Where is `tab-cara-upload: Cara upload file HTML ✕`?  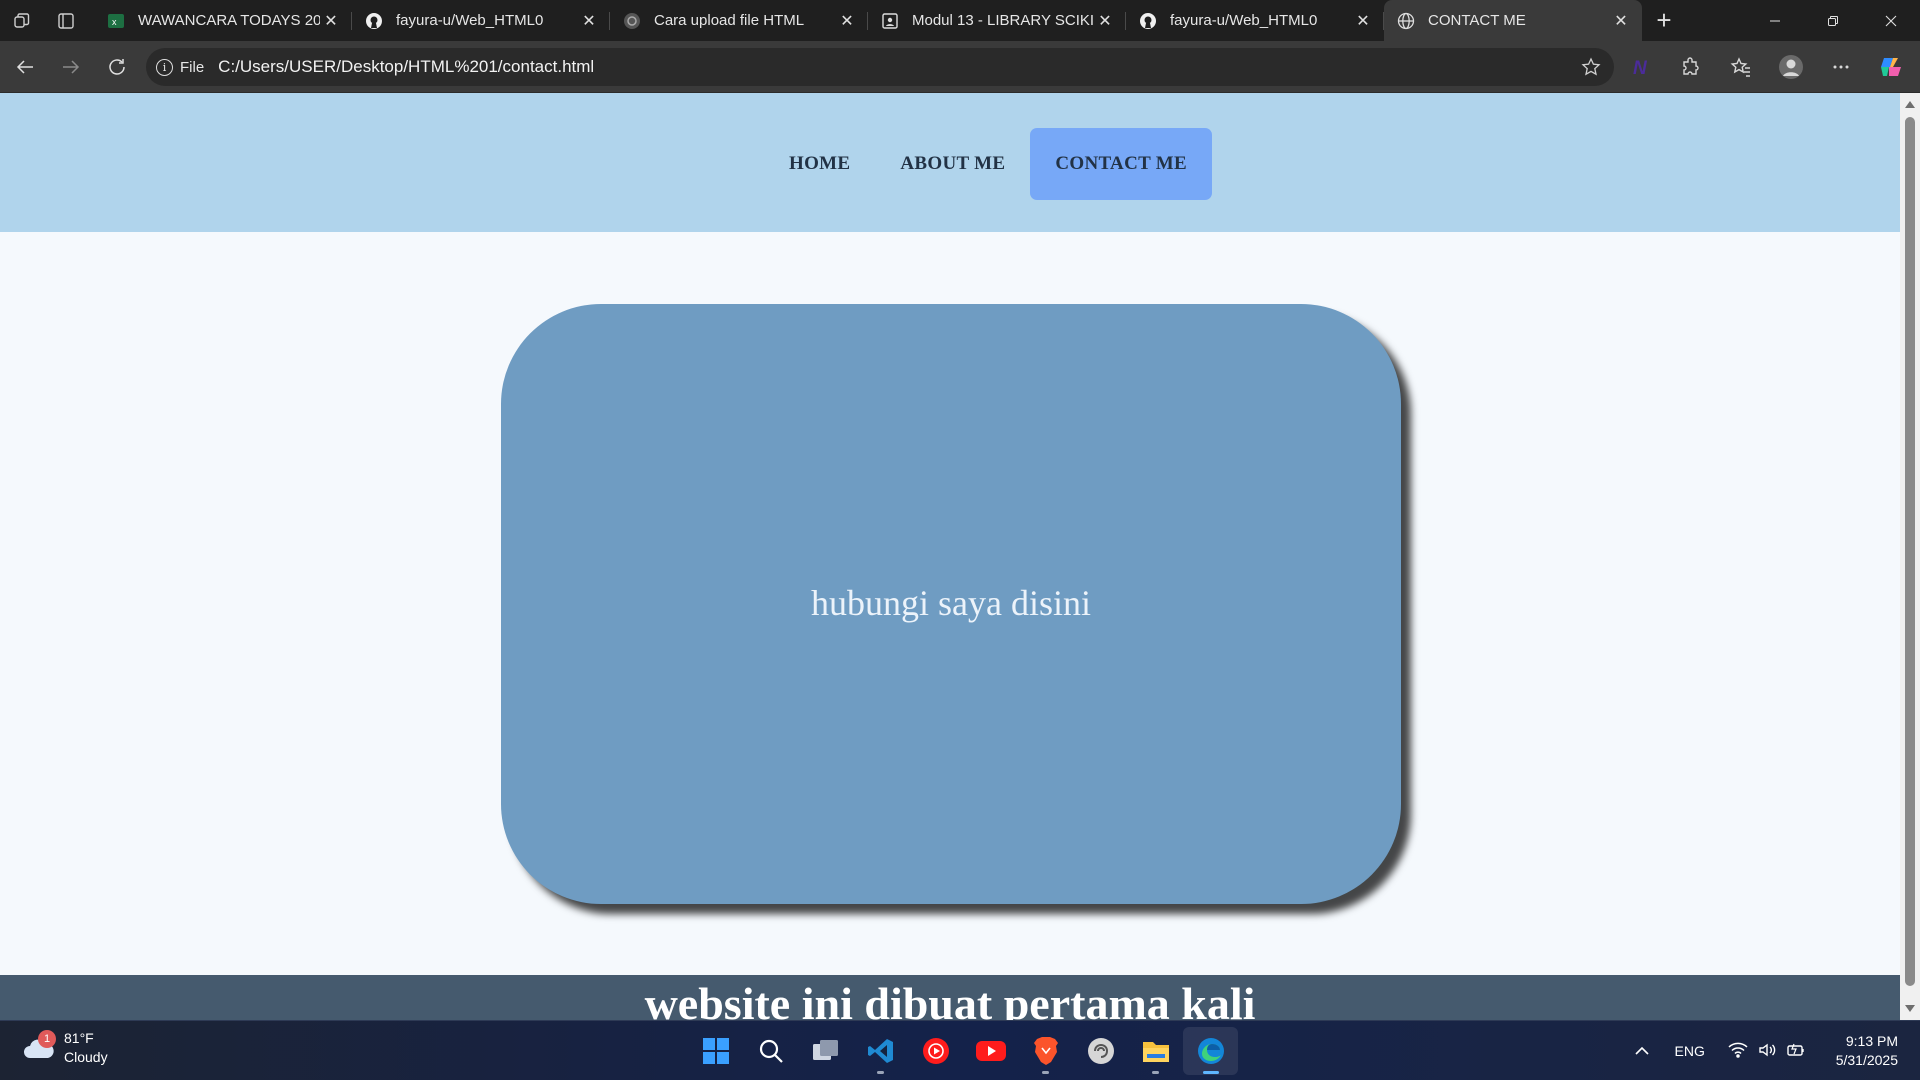 tab-cara-upload: Cara upload file HTML ✕ is located at coordinates (739, 20).